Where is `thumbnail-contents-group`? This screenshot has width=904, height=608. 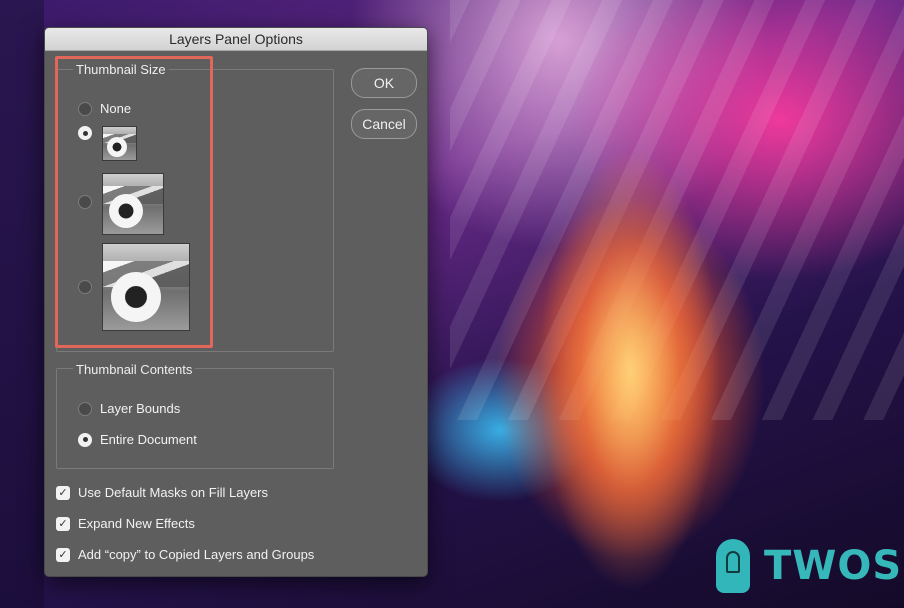
thumbnail-contents-group is located at coordinates (195, 418).